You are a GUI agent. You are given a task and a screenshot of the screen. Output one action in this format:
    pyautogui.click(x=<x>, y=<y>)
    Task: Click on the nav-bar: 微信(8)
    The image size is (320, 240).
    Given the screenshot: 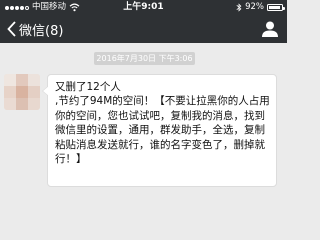 What is the action you would take?
    pyautogui.click(x=143, y=29)
    